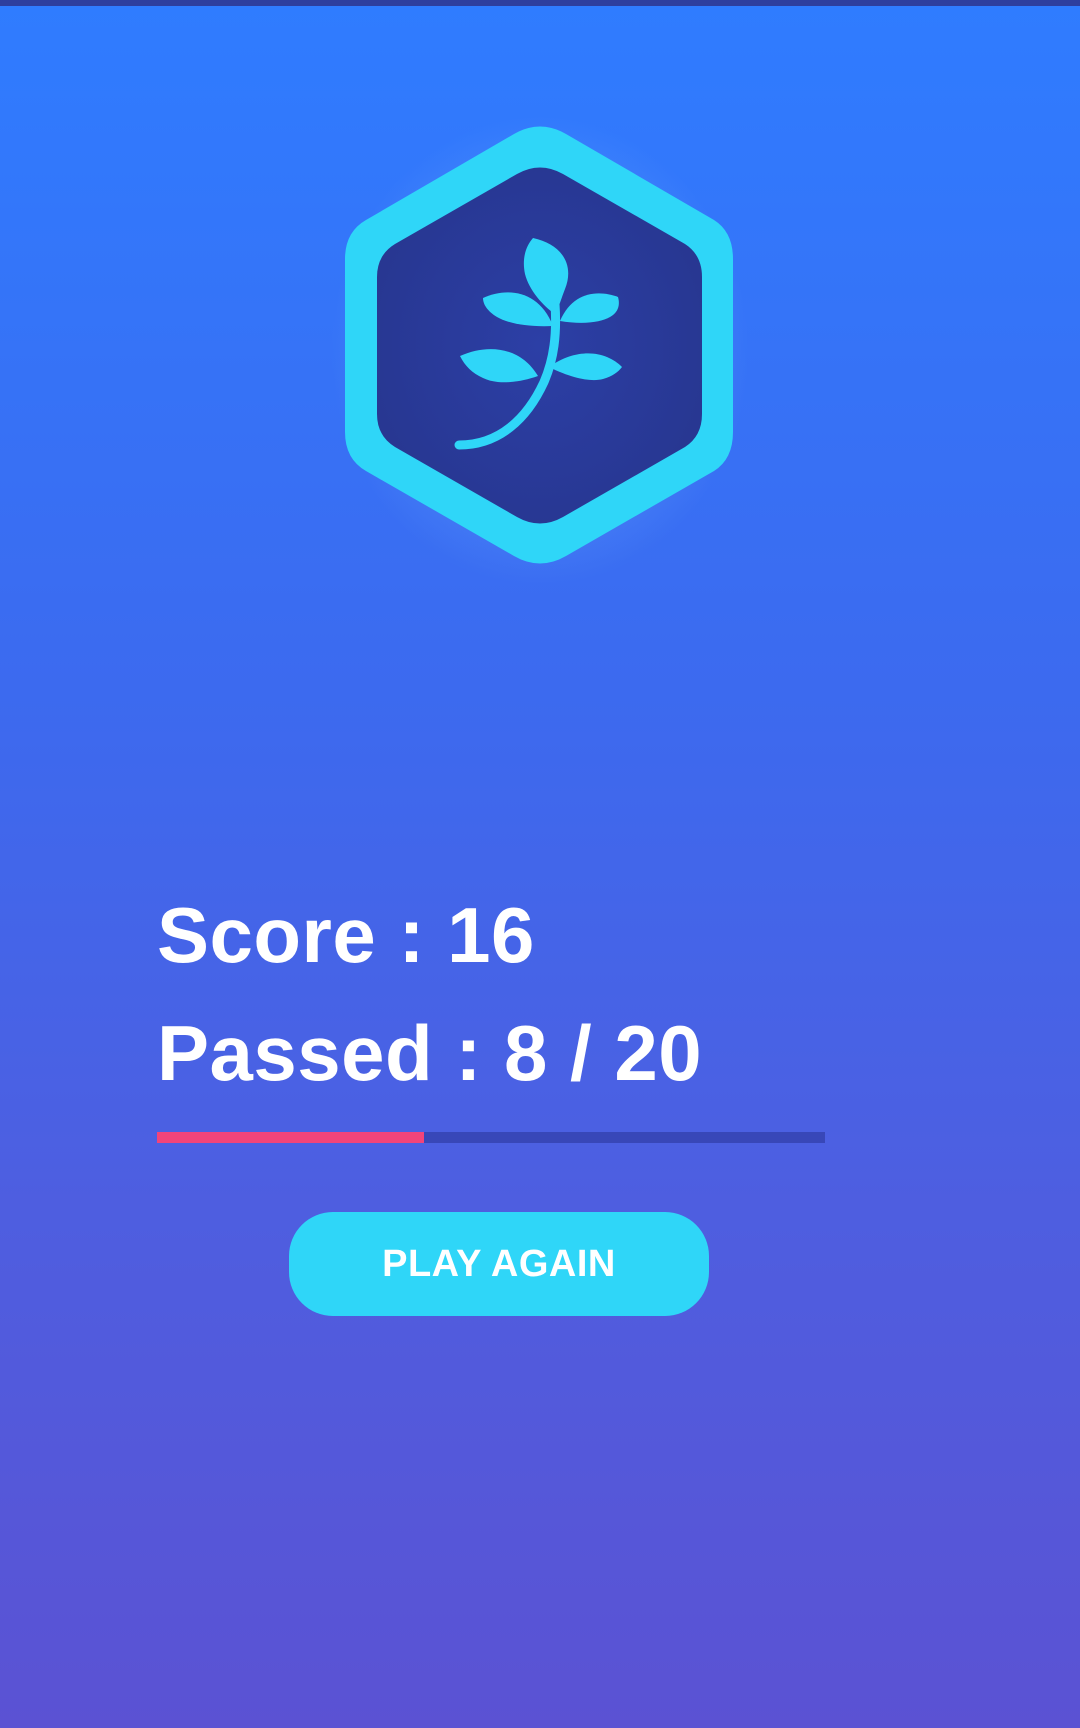  I want to click on hexagon-badge-icon, so click(539, 345).